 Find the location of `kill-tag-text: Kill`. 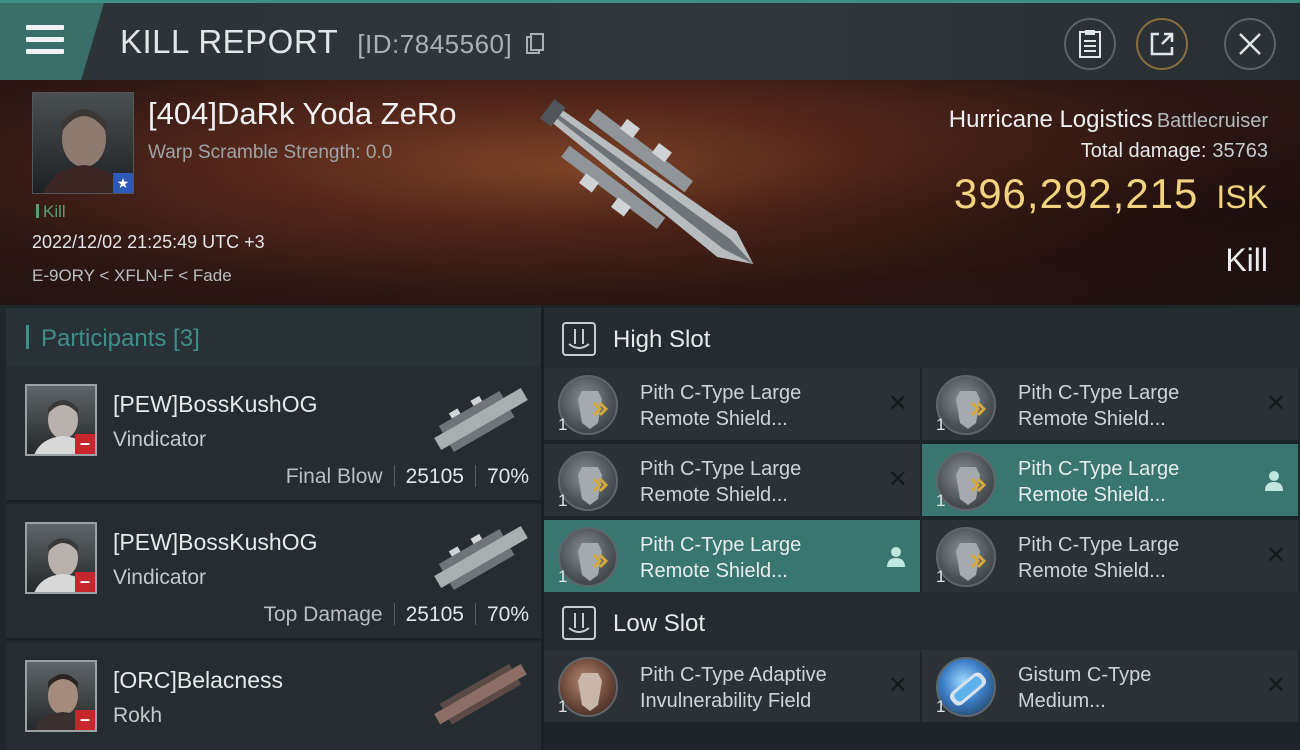

kill-tag-text: Kill is located at coordinates (54, 211).